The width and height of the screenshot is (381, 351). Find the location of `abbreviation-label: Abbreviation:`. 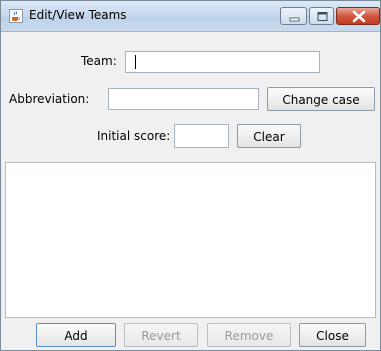

abbreviation-label: Abbreviation: is located at coordinates (49, 99).